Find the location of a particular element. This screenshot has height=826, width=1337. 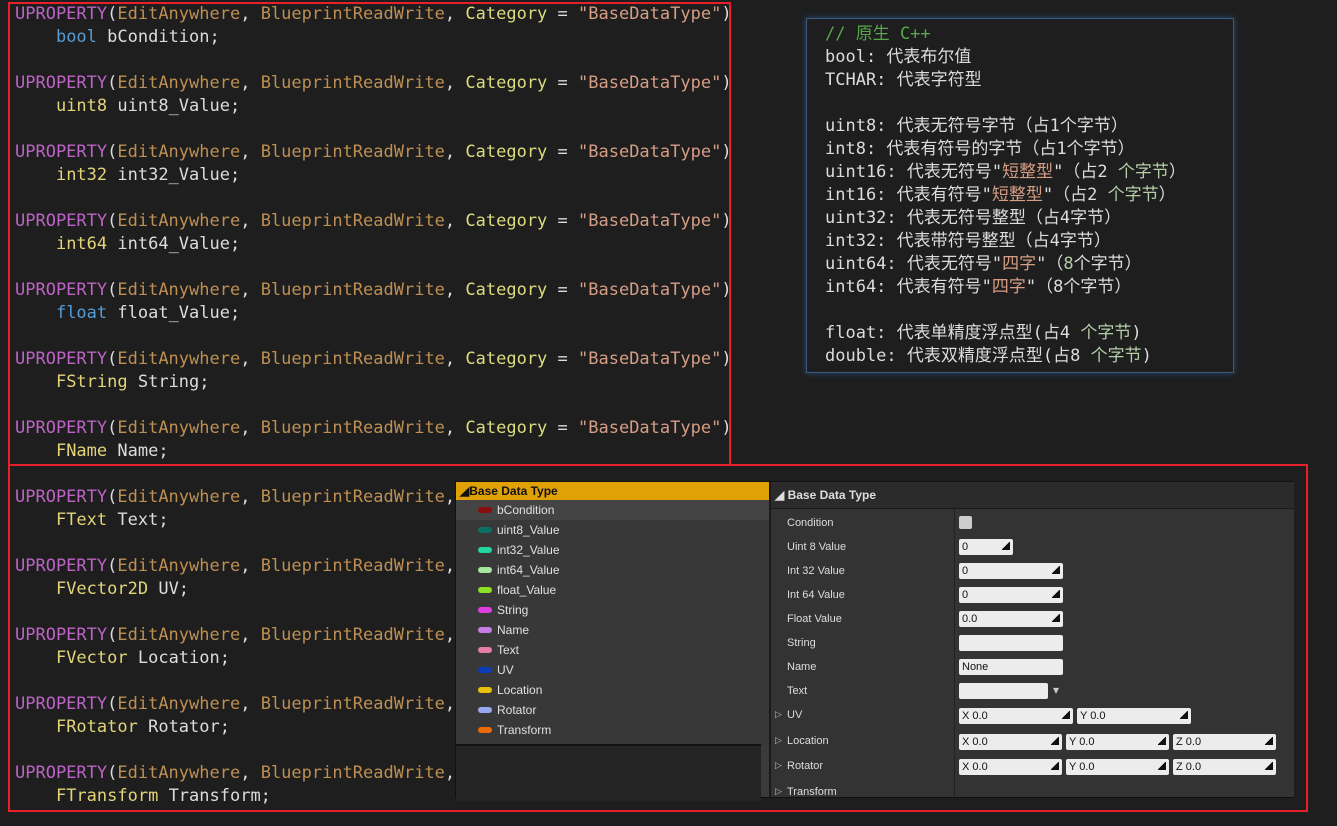

tree-item: UV is located at coordinates (612, 670).